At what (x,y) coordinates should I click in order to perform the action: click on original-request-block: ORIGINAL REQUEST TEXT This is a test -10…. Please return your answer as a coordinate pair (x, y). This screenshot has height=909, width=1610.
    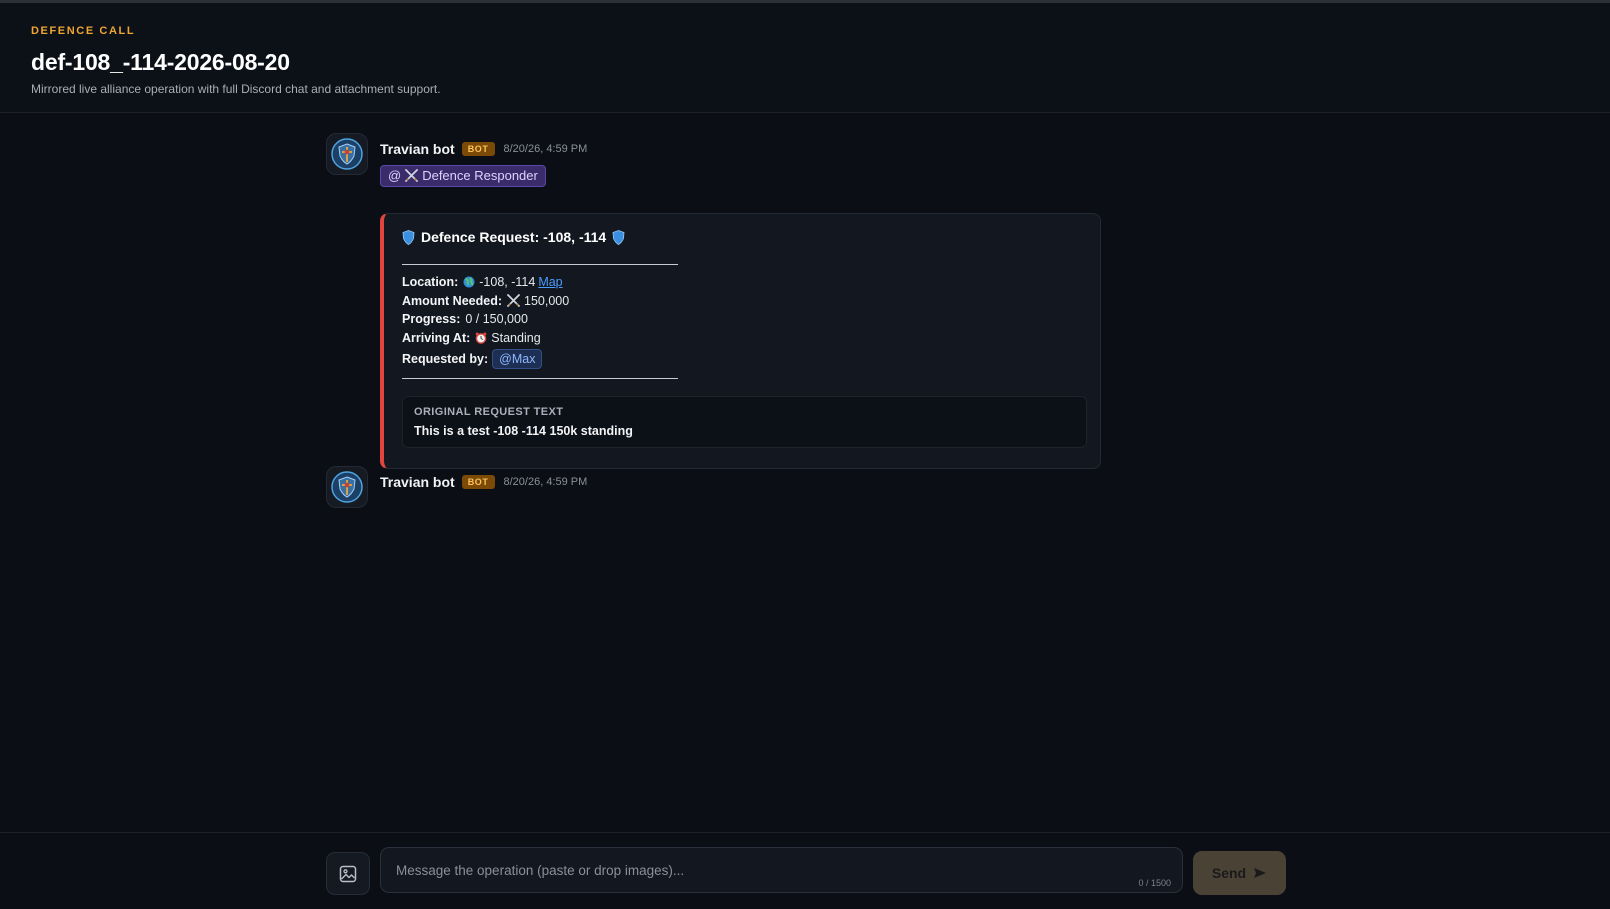
    Looking at the image, I should click on (744, 422).